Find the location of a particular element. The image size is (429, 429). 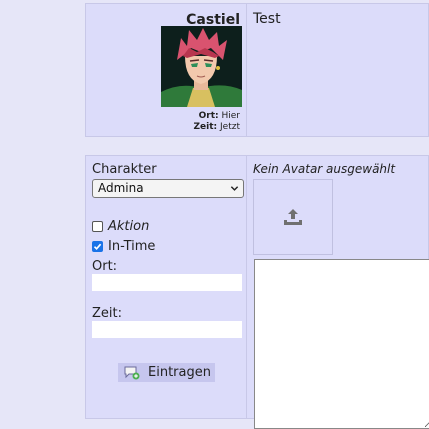

post-time-label: Zeit: is located at coordinates (205, 127).